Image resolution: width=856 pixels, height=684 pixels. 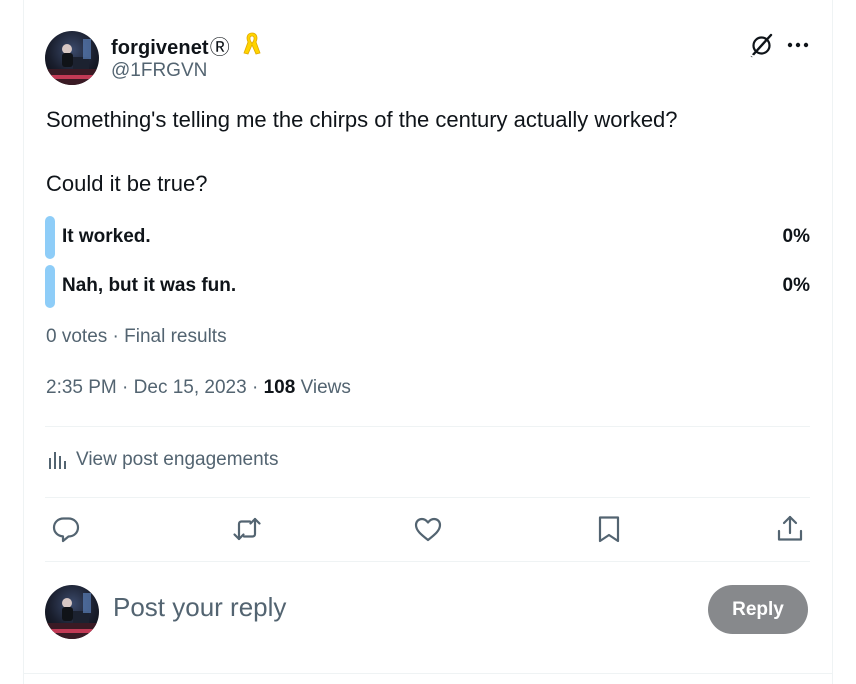 I want to click on current-user-avatar, so click(x=72, y=612).